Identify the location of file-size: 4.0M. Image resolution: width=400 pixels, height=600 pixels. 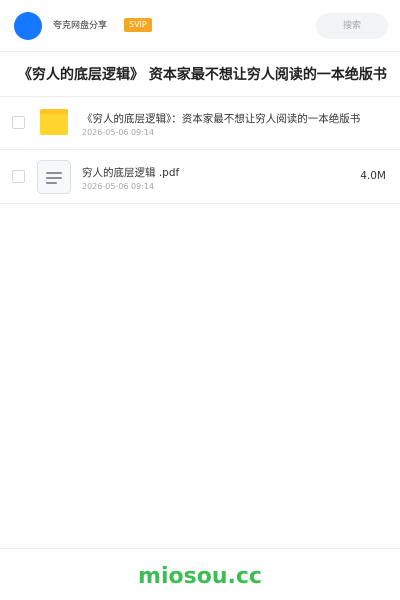
(373, 176).